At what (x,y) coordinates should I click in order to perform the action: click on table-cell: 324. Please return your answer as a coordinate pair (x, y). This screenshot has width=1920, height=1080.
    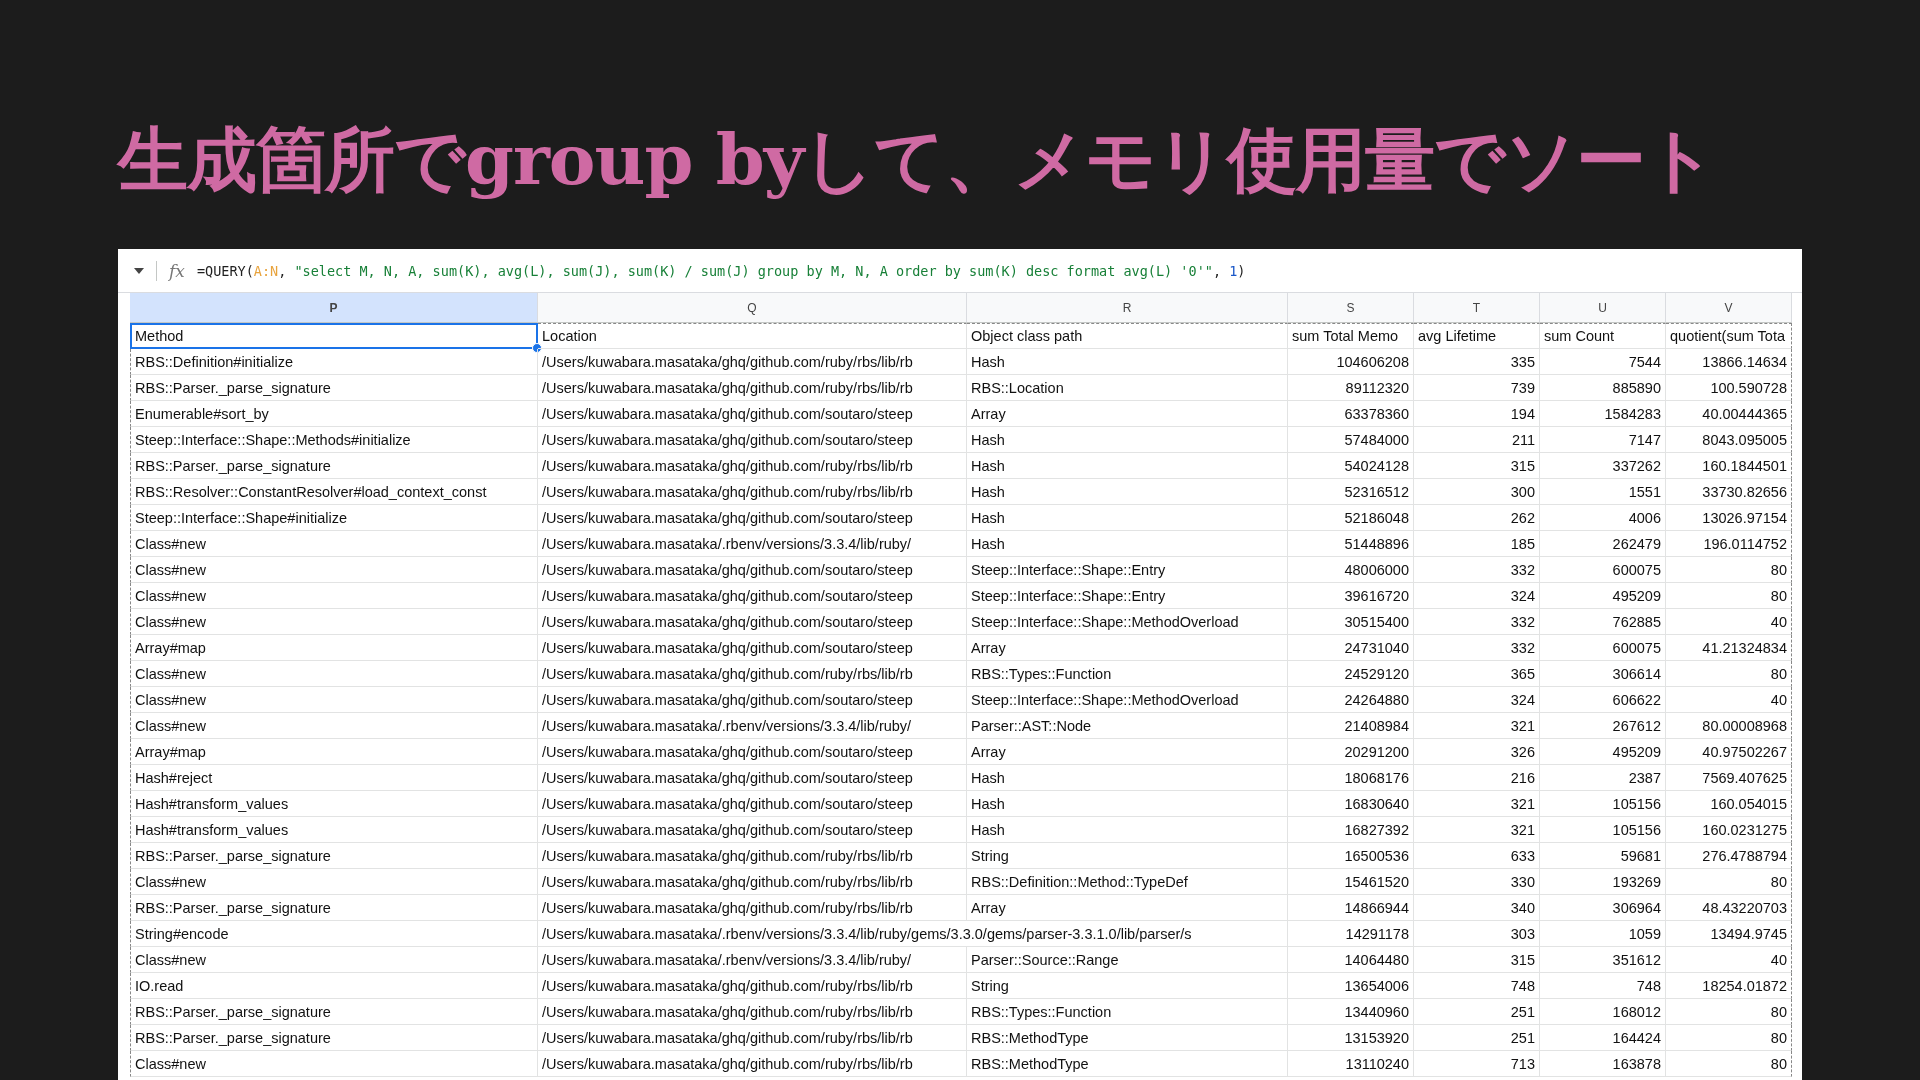
    Looking at the image, I should click on (1477, 700).